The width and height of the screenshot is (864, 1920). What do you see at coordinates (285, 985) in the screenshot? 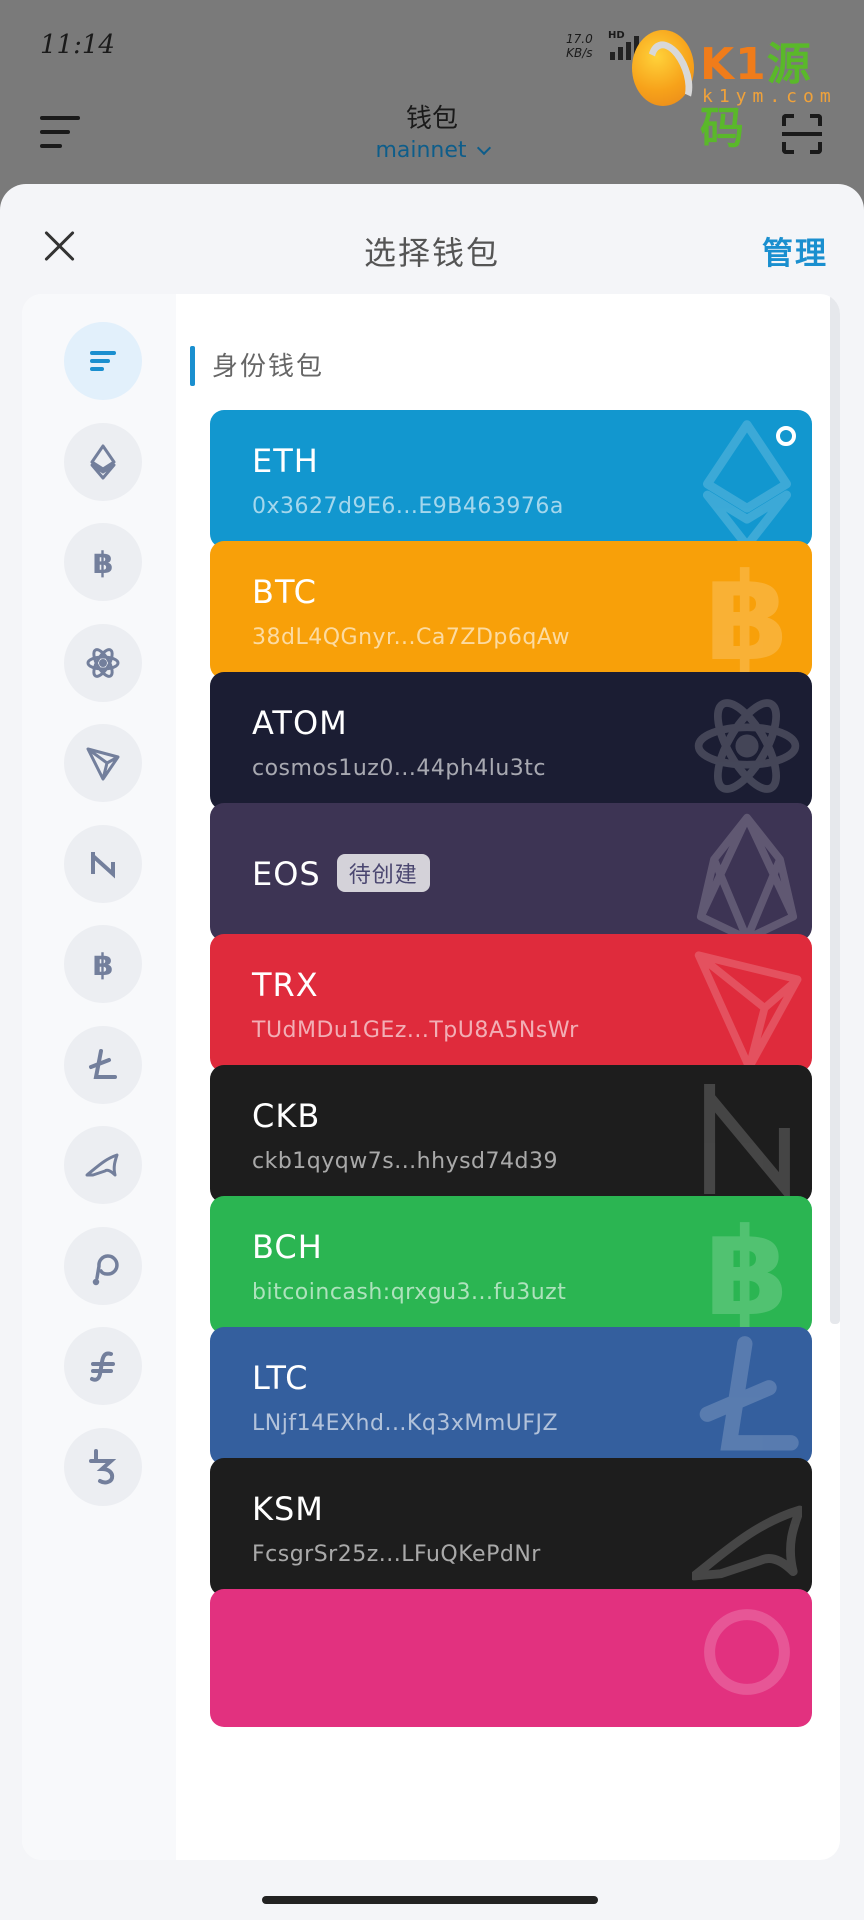
I see `wallet-name: TRX` at bounding box center [285, 985].